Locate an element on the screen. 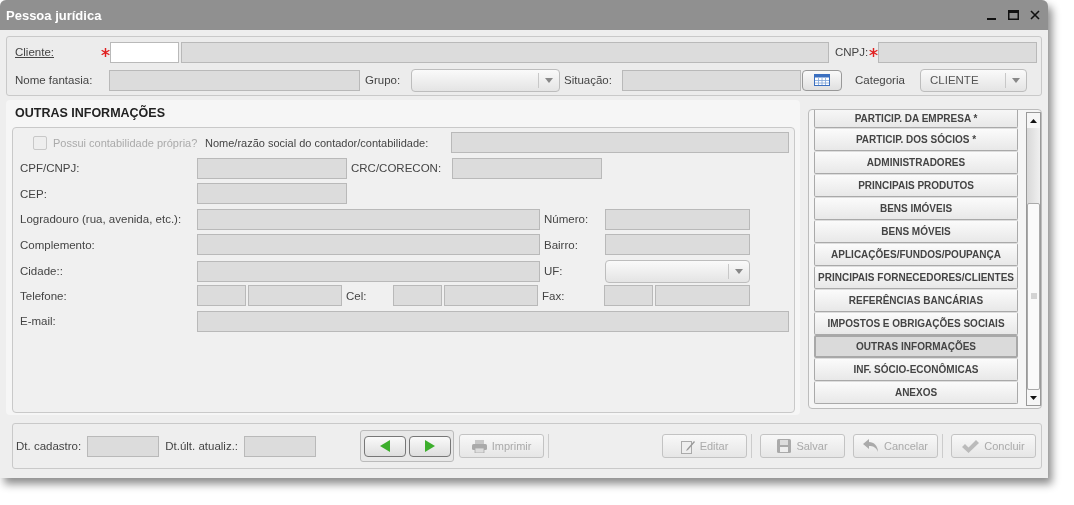 This screenshot has height=505, width=1074. field-label: Dt. cadastro: is located at coordinates (49, 446).